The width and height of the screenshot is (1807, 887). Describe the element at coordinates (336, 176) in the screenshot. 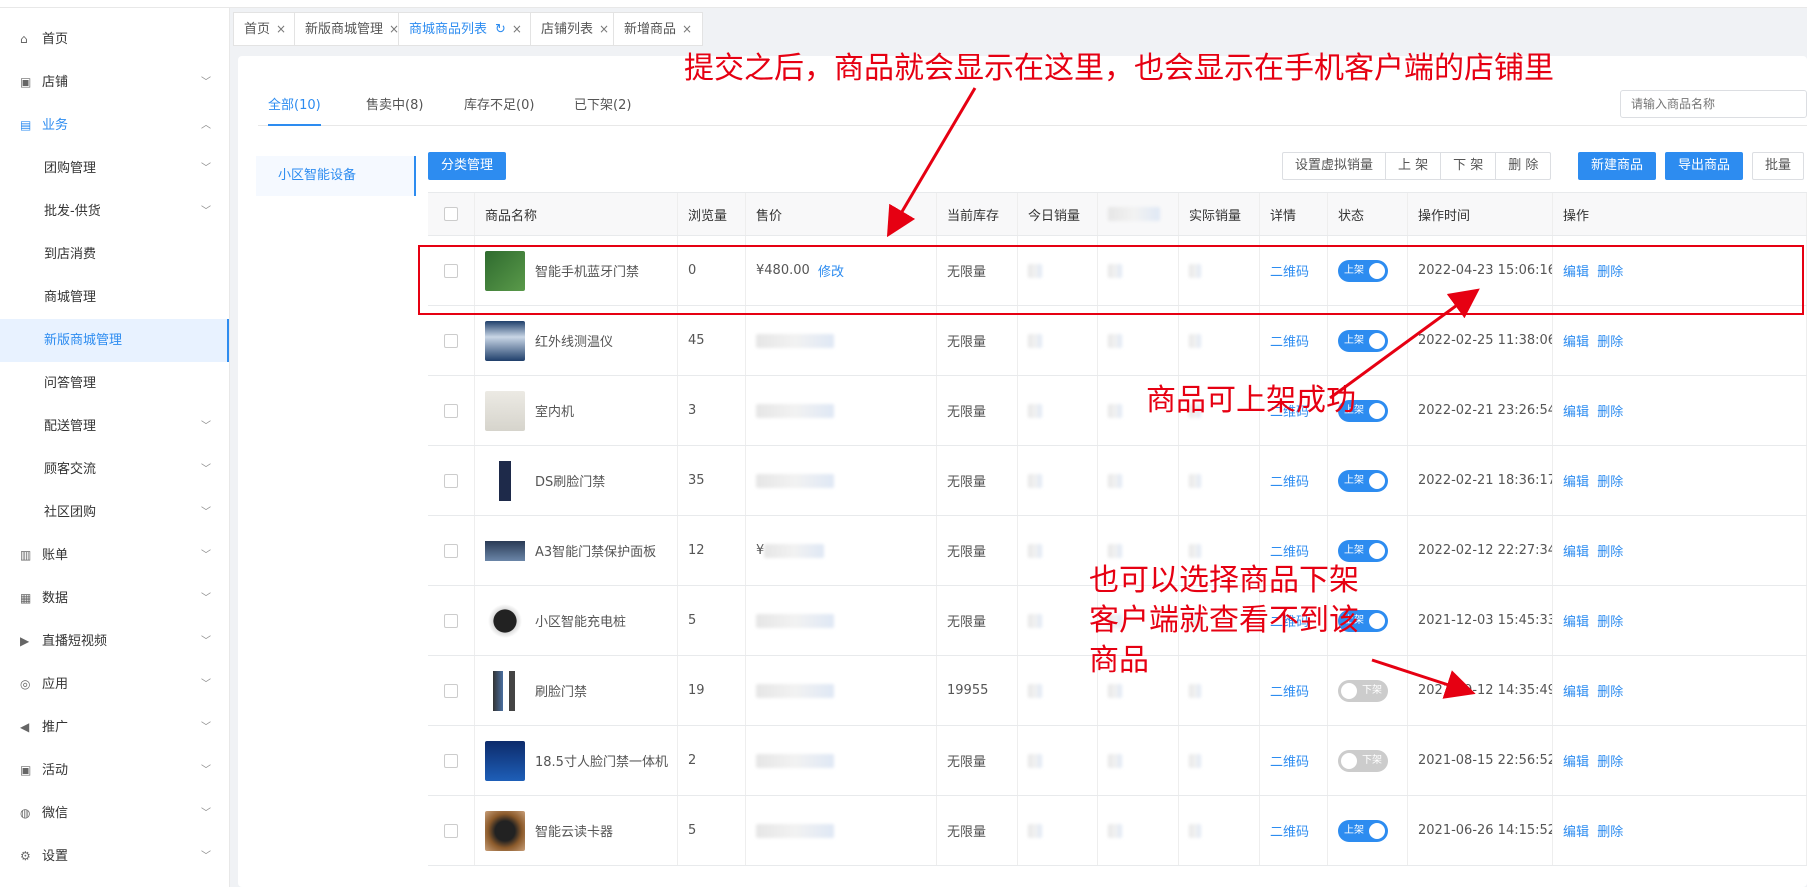

I see `category-item: 小区智能设备` at that location.